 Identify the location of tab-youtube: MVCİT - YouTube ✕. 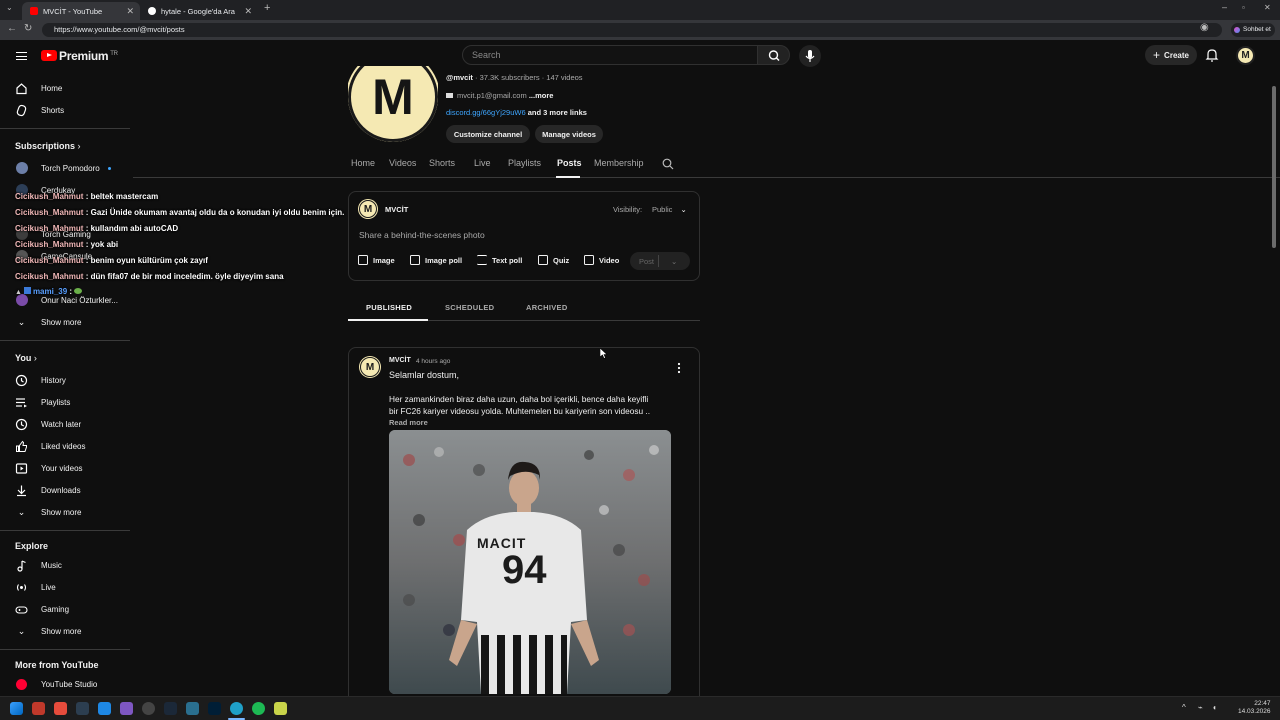
(81, 11).